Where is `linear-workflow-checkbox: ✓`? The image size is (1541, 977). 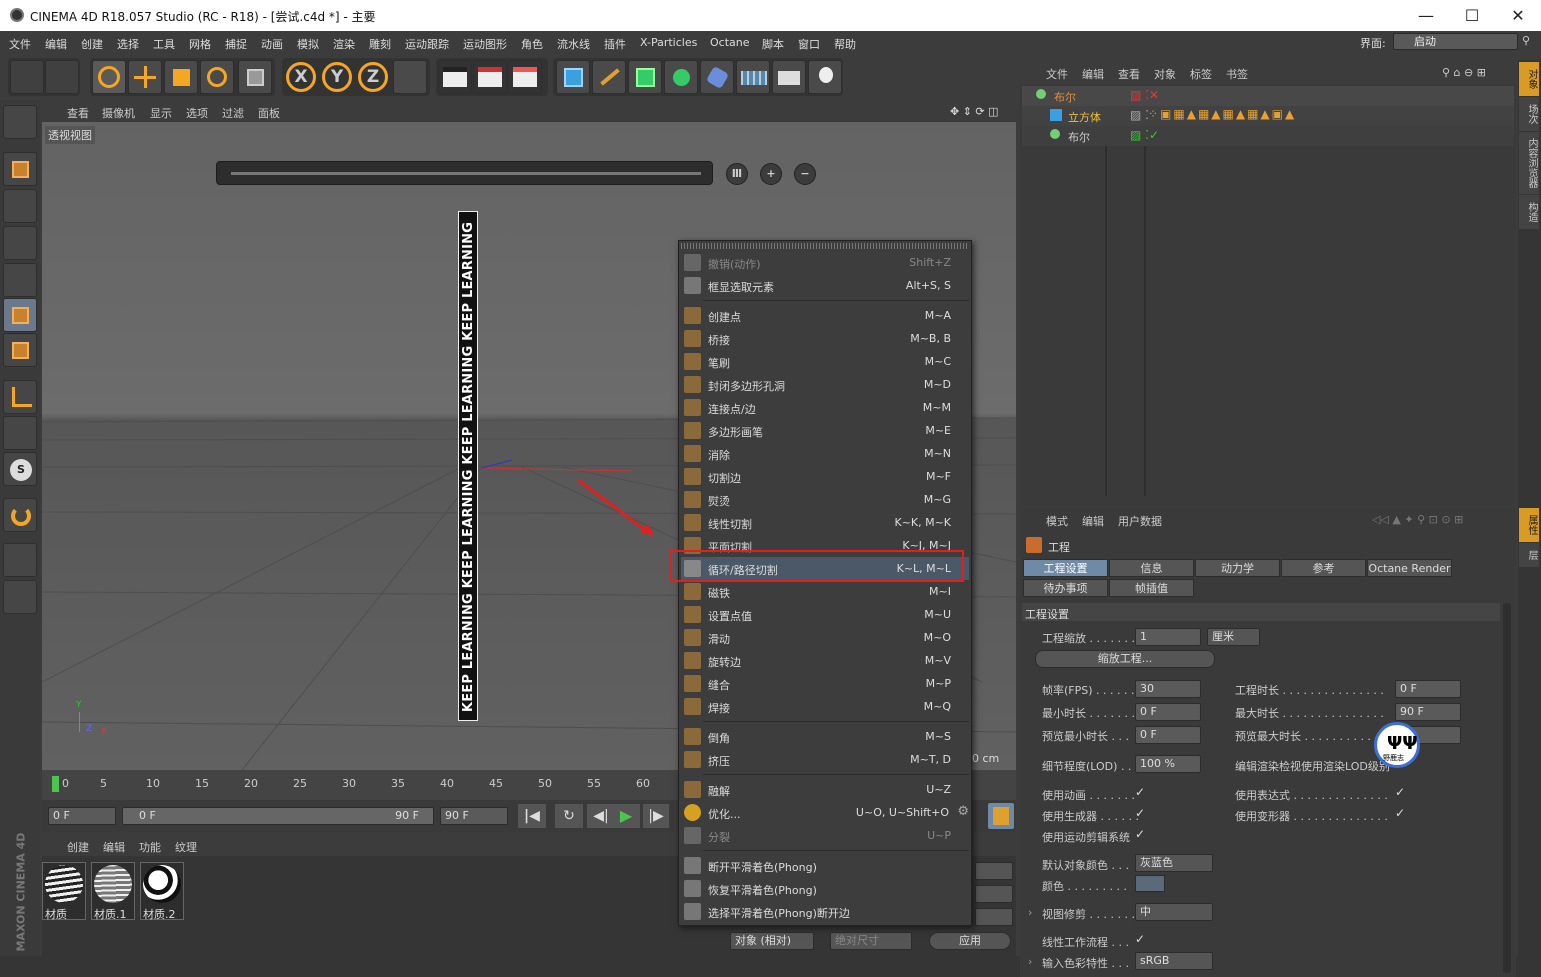
linear-workflow-checkbox: ✓ is located at coordinates (1140, 939).